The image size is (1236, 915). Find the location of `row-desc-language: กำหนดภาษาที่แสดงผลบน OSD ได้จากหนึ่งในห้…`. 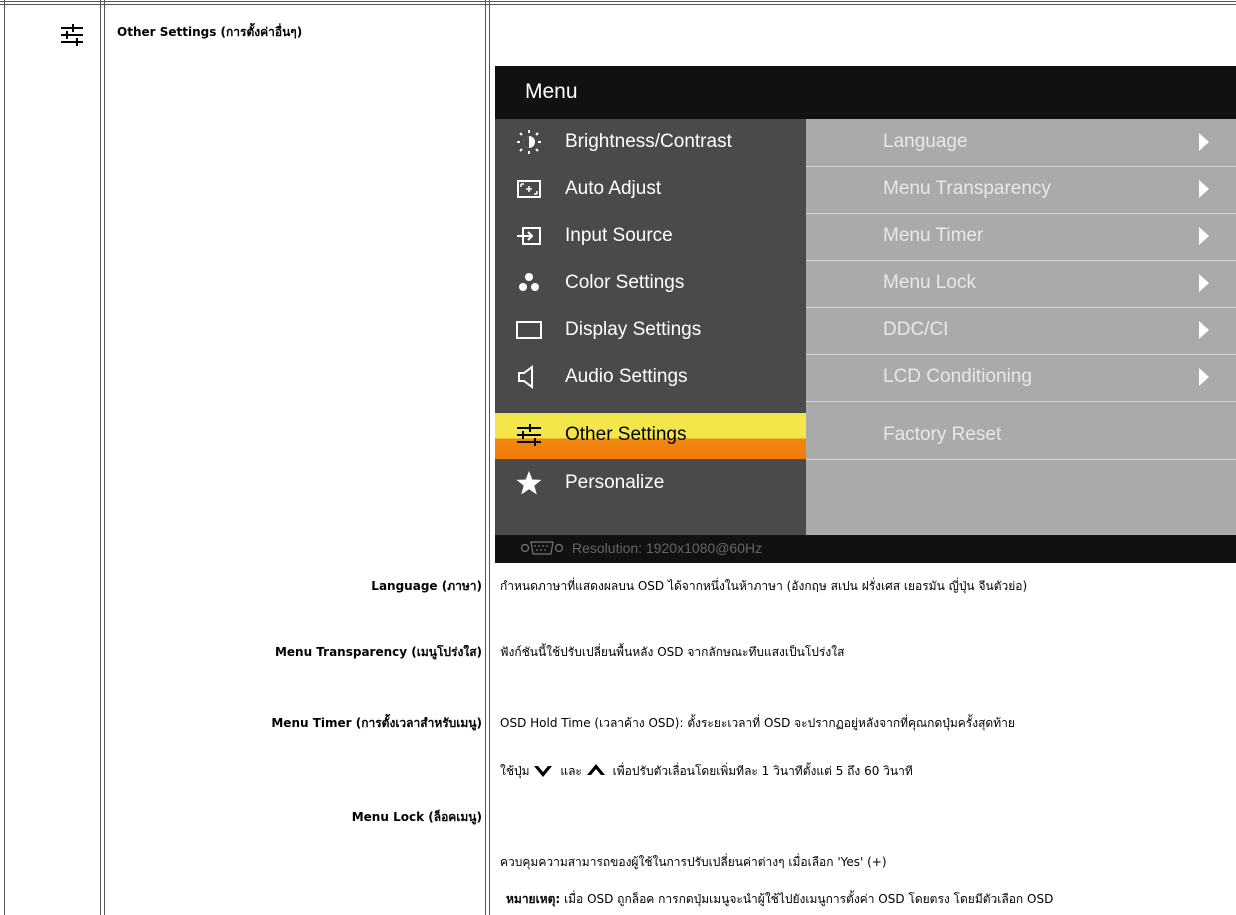

row-desc-language: กำหนดภาษาที่แสดงผลบน OSD ได้จากหนึ่งในห้… is located at coordinates (764, 586).